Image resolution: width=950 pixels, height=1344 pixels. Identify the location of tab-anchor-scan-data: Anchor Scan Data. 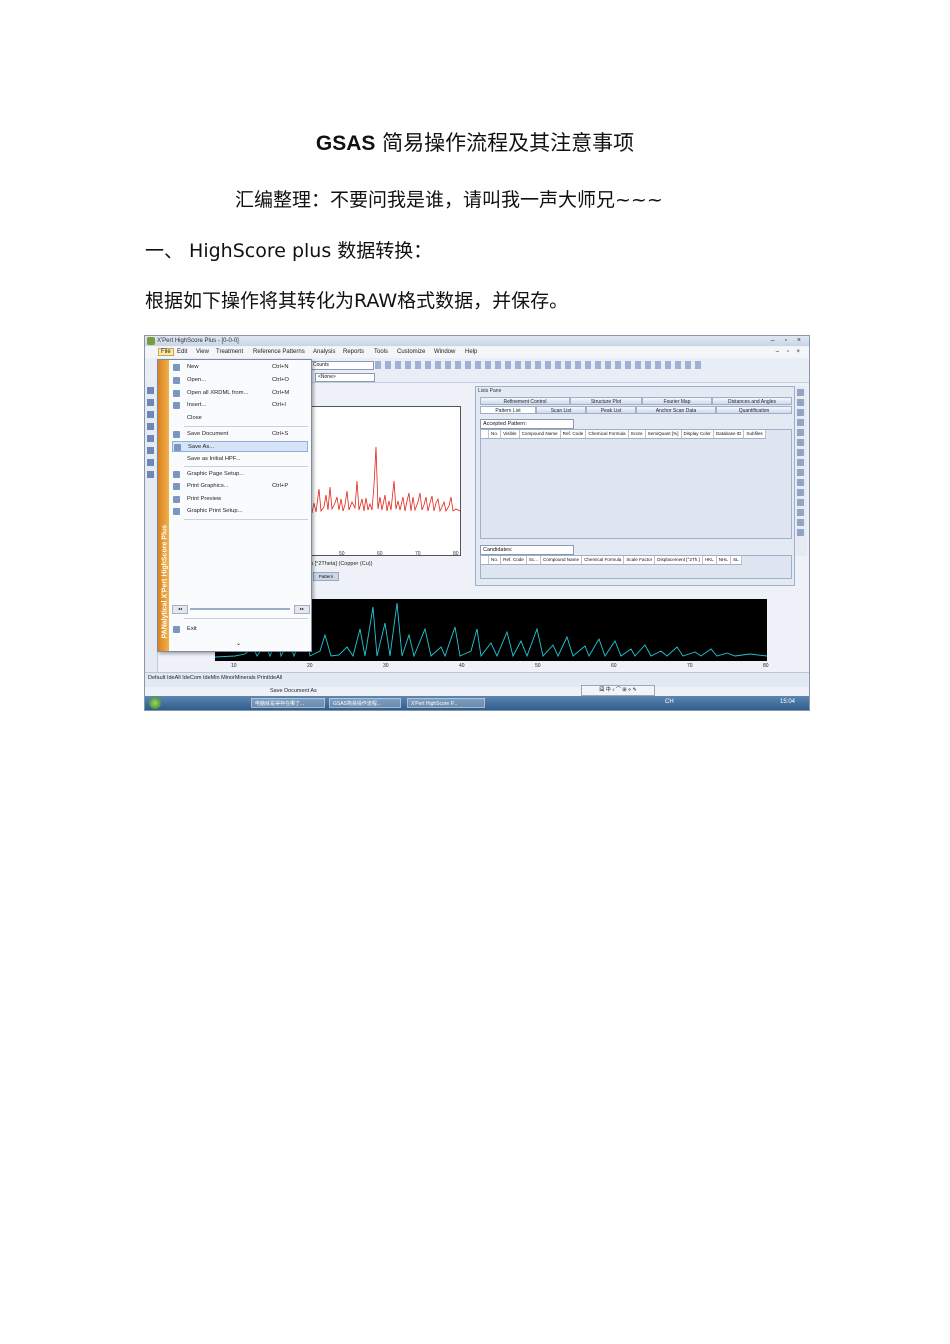
(676, 410).